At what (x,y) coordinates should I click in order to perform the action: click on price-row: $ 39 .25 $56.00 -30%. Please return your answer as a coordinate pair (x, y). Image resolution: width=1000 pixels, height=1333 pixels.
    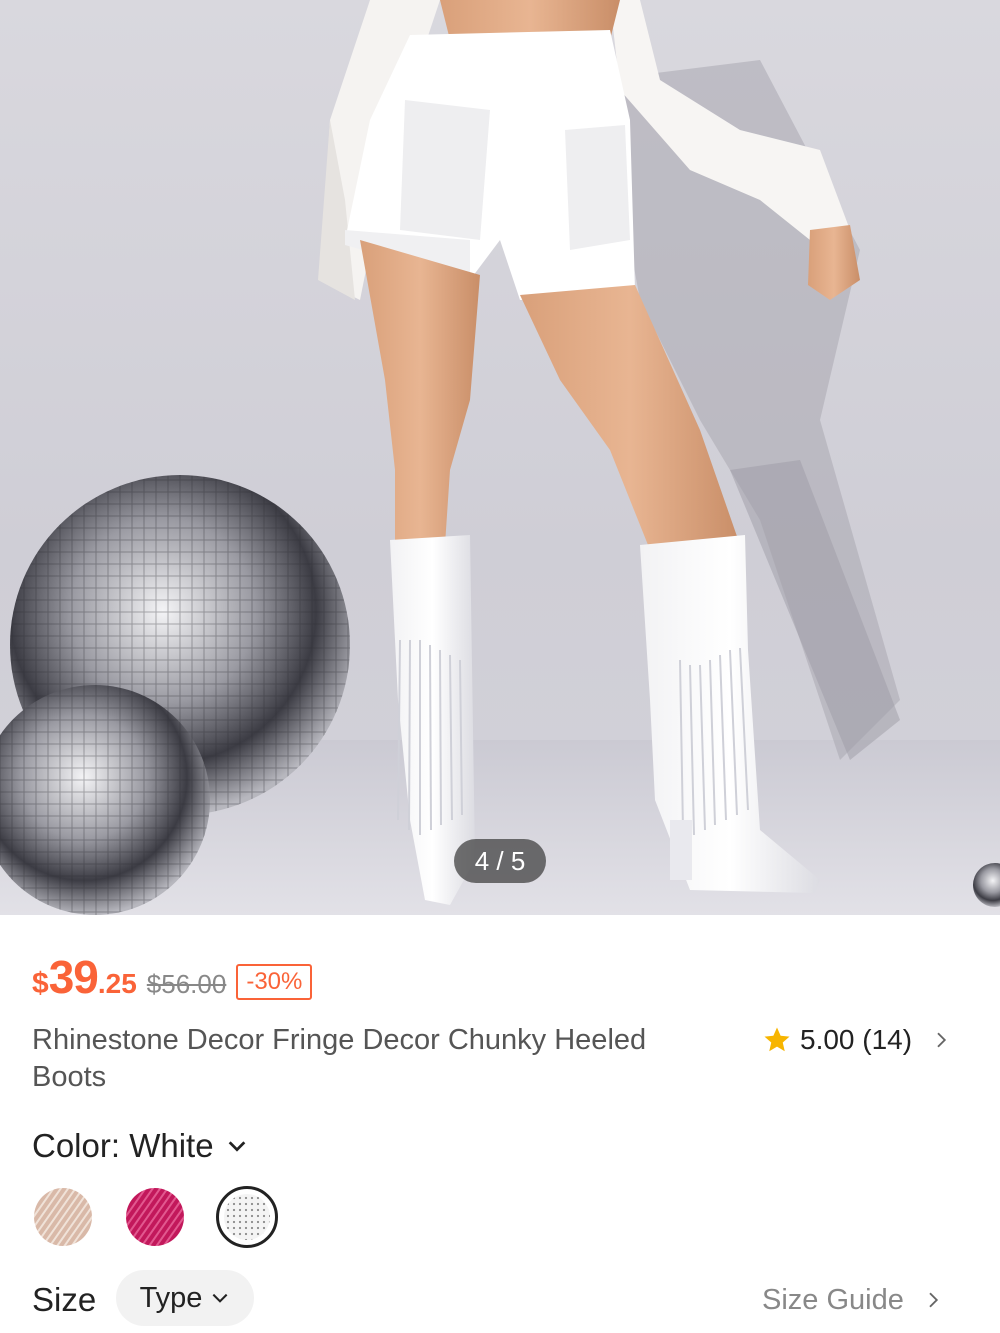
    Looking at the image, I should click on (172, 976).